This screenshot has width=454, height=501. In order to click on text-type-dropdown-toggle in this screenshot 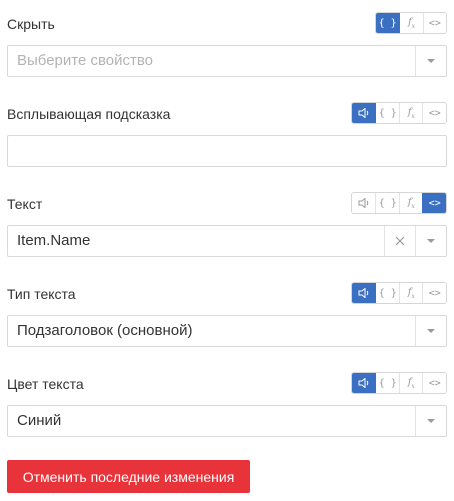, I will do `click(430, 331)`.